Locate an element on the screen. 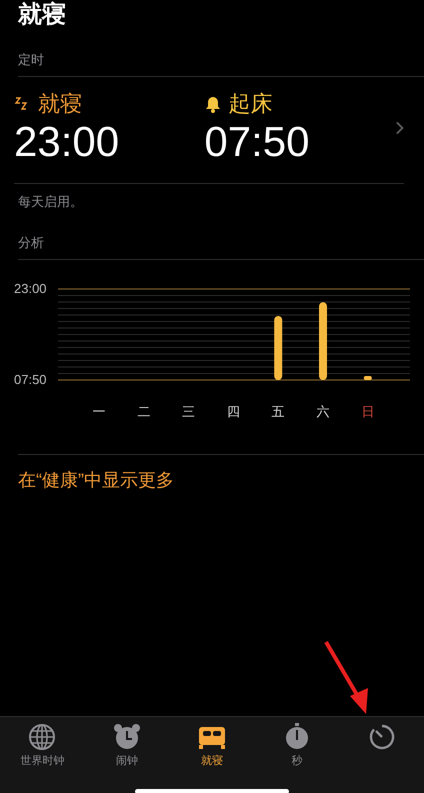  page-title: 就寝 is located at coordinates (42, 15).